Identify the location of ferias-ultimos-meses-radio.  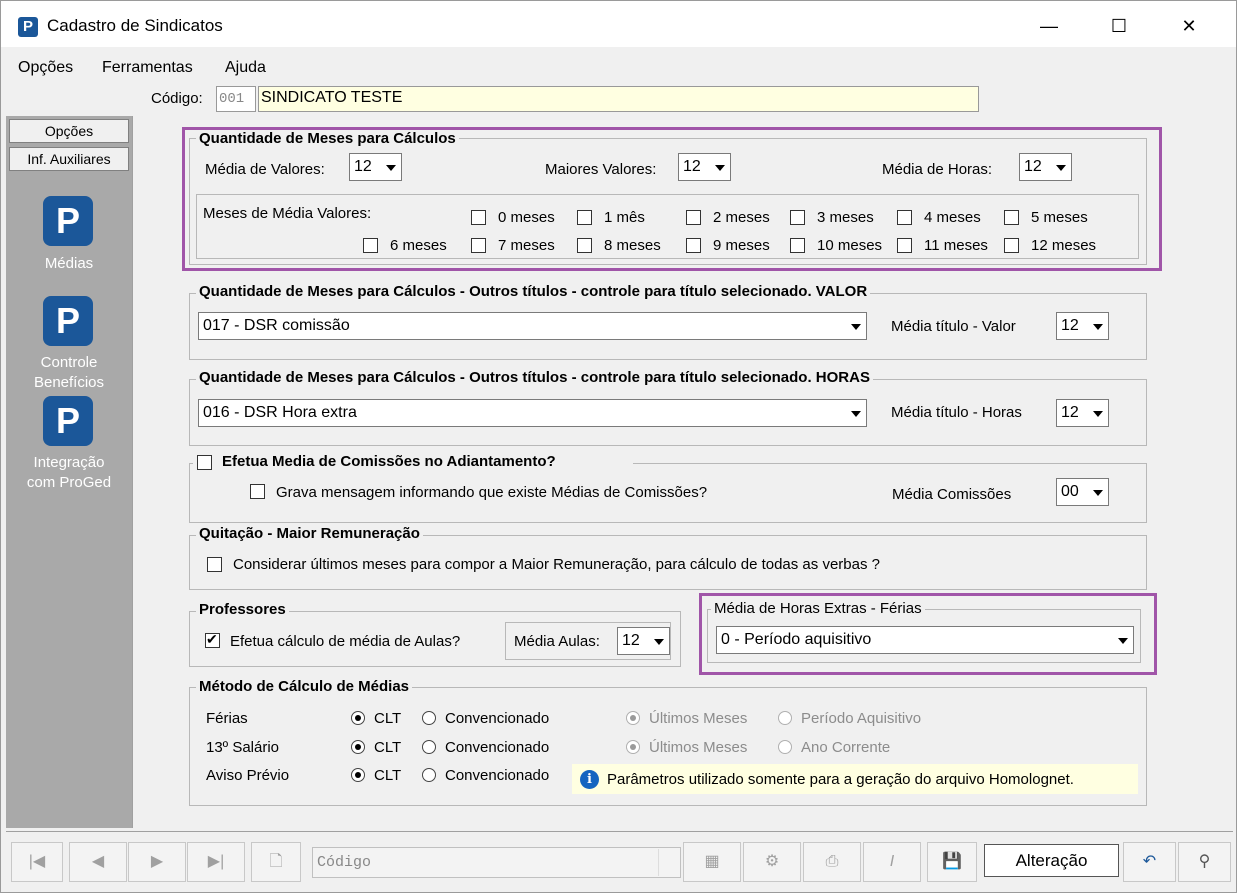
(633, 718).